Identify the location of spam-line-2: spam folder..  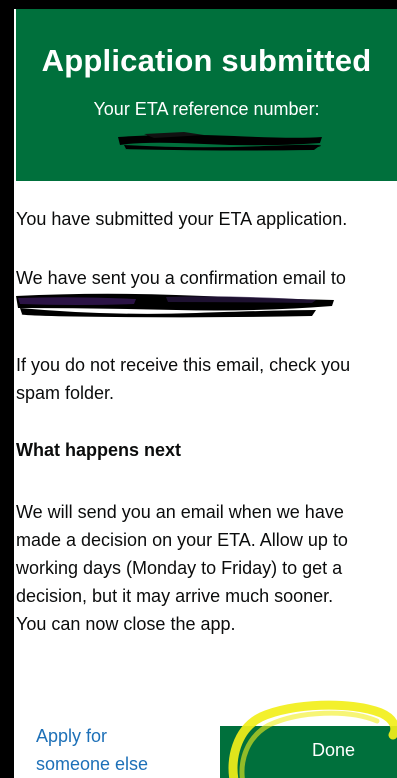
(65, 393).